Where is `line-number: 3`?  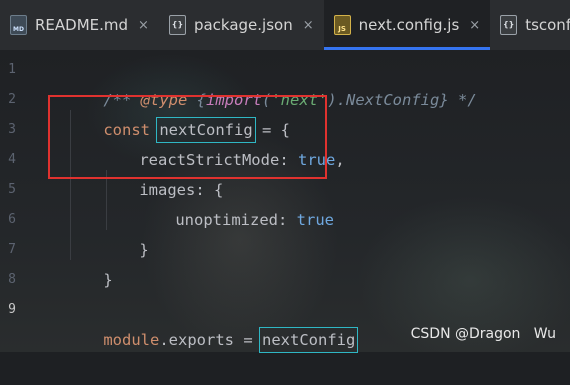 line-number: 3 is located at coordinates (12, 129).